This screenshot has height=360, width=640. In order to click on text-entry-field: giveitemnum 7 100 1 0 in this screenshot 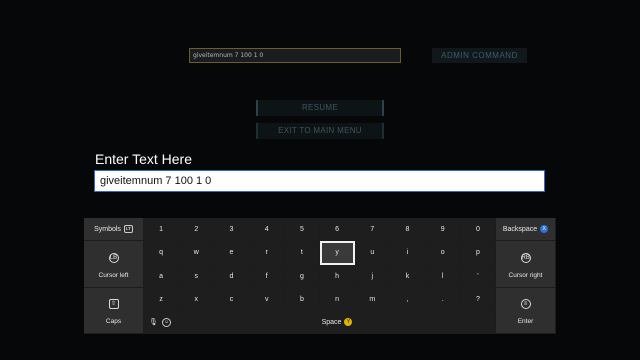, I will do `click(319, 181)`.